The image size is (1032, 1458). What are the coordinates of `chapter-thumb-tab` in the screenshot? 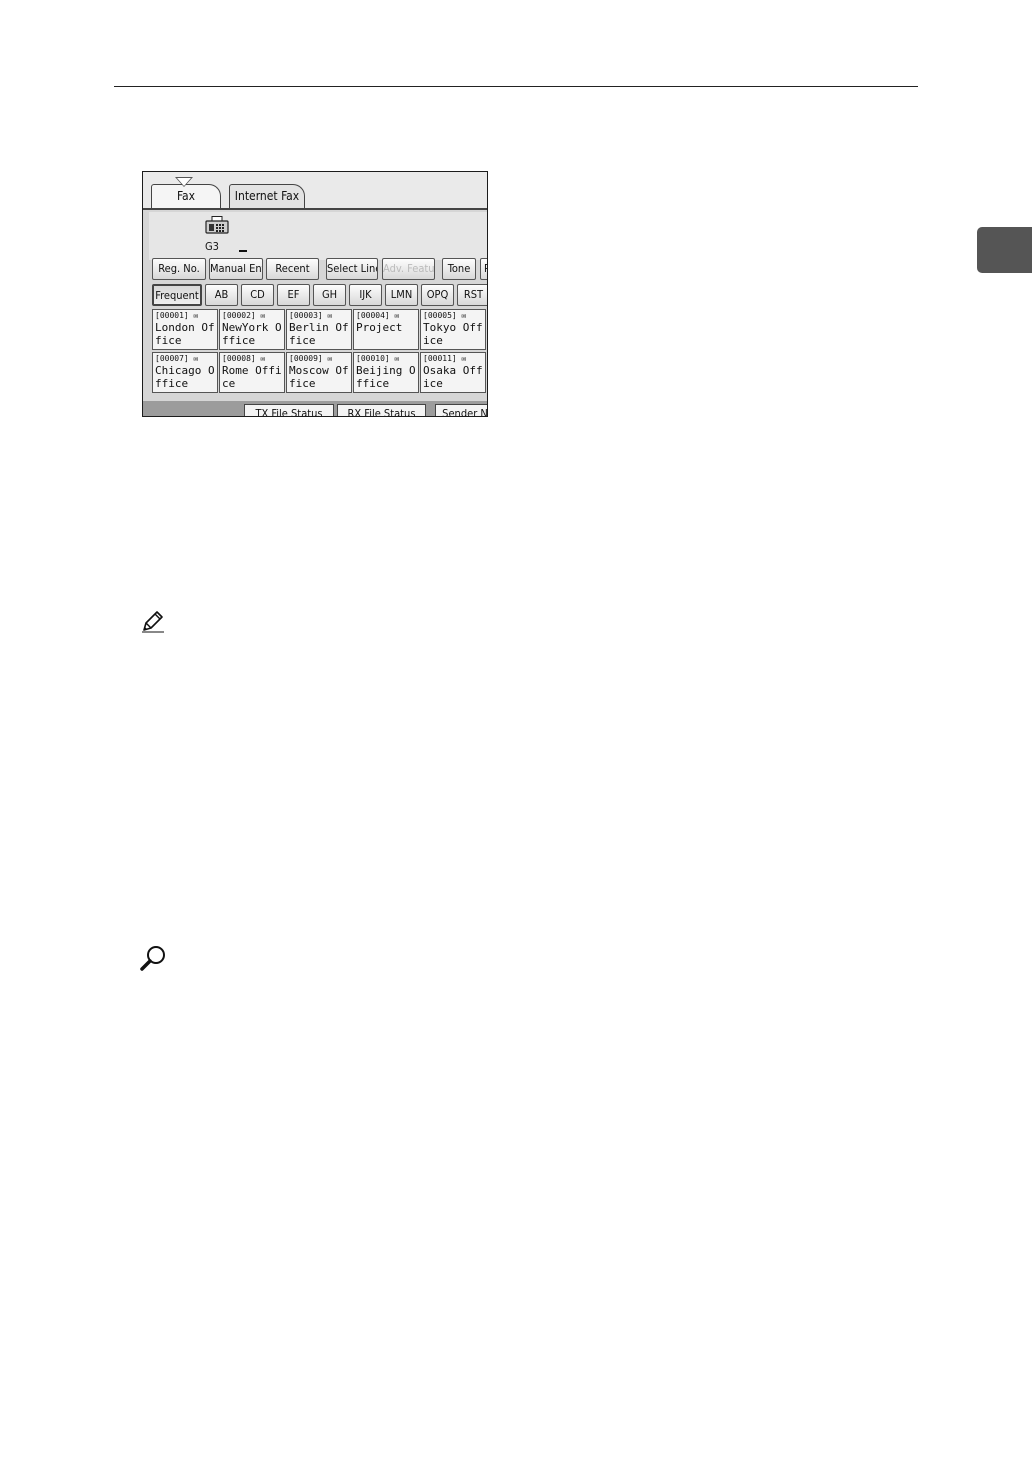 It's located at (1004, 250).